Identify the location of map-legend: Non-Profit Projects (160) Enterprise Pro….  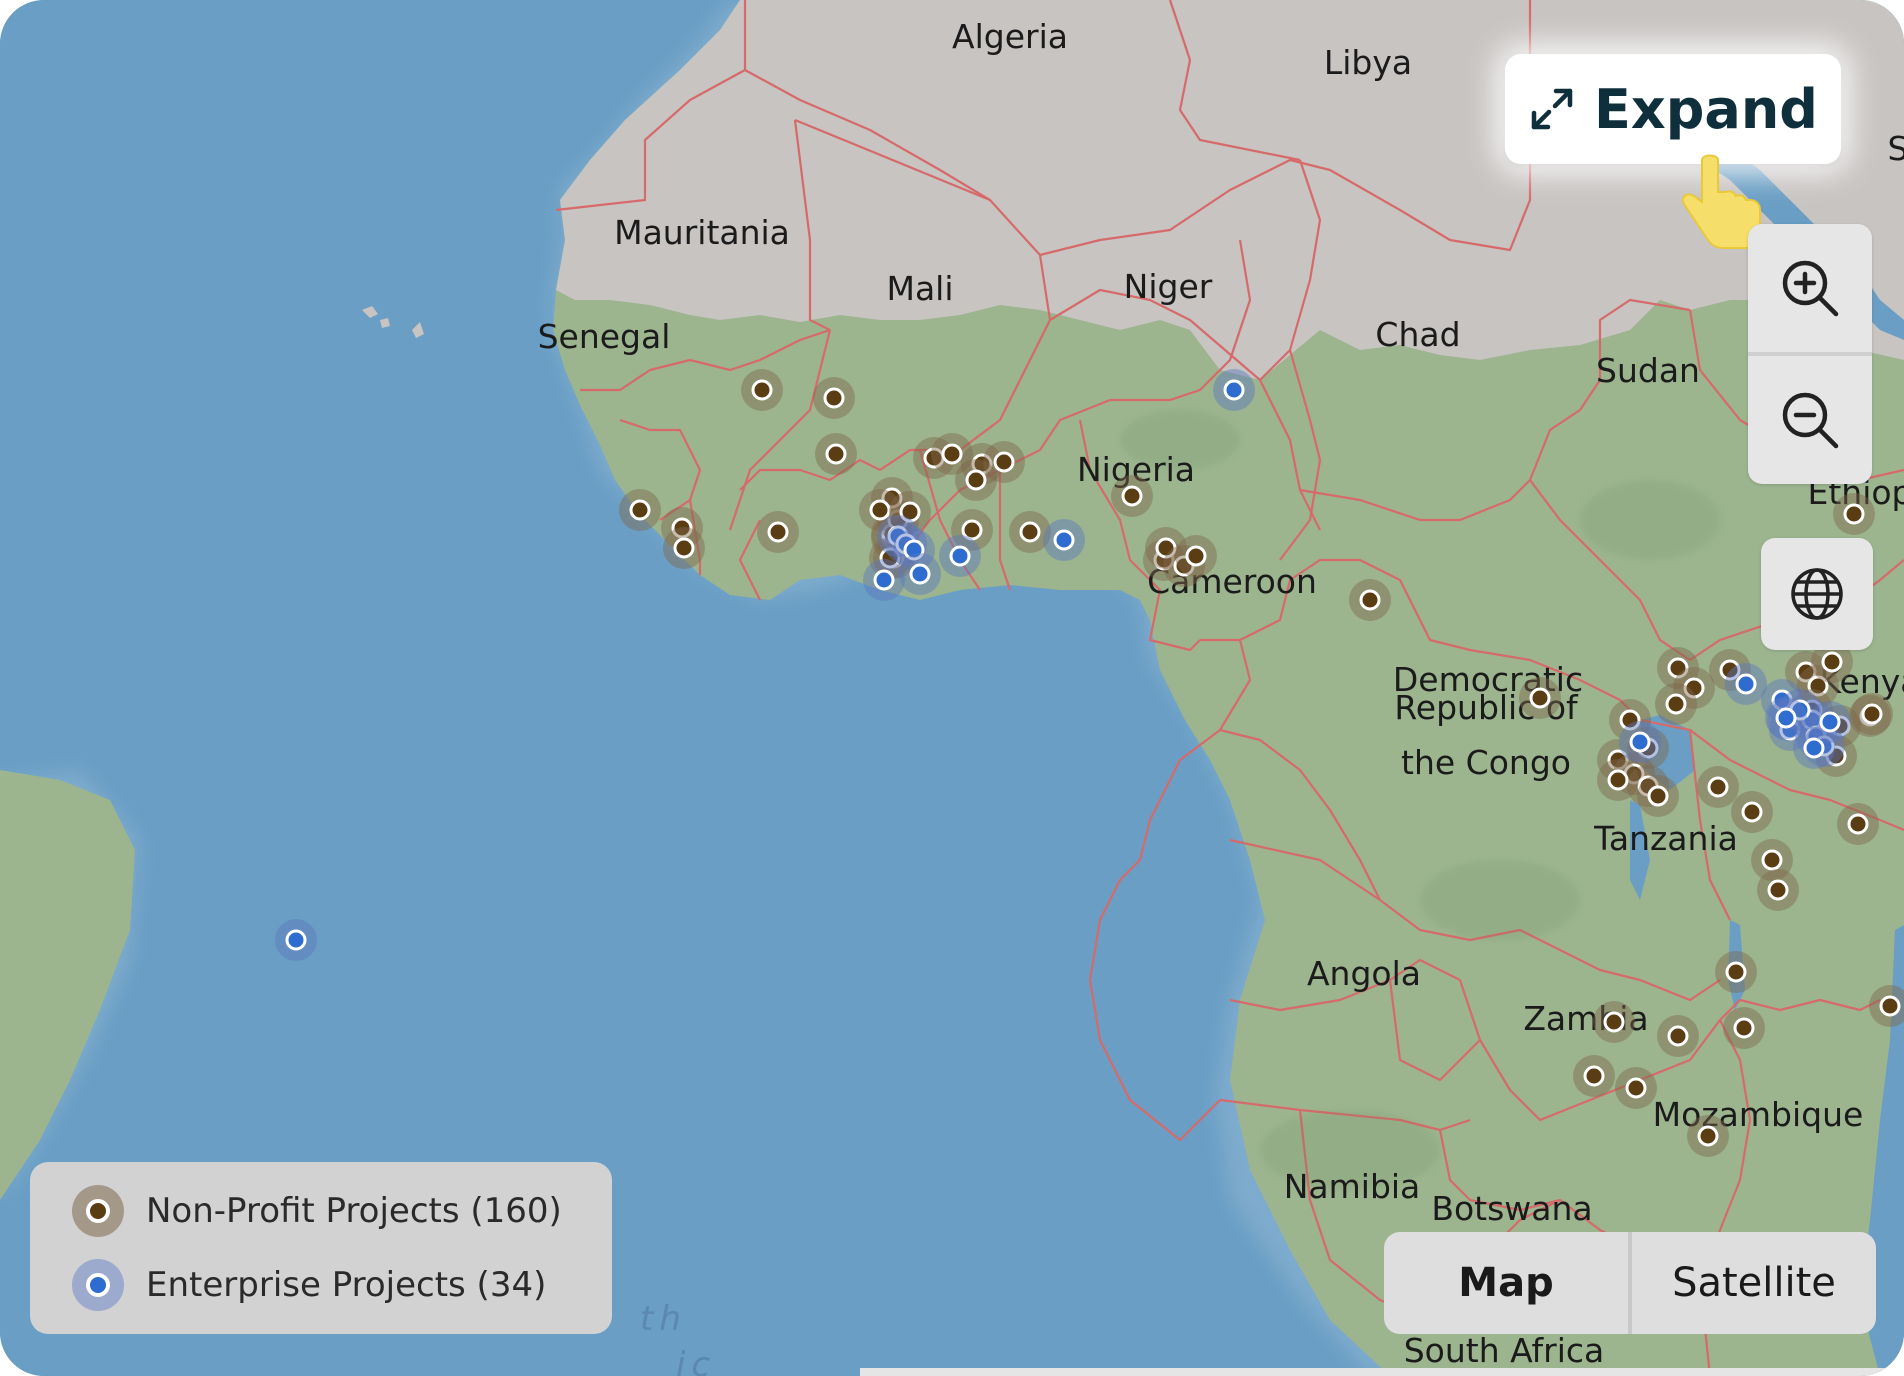
(321, 1248).